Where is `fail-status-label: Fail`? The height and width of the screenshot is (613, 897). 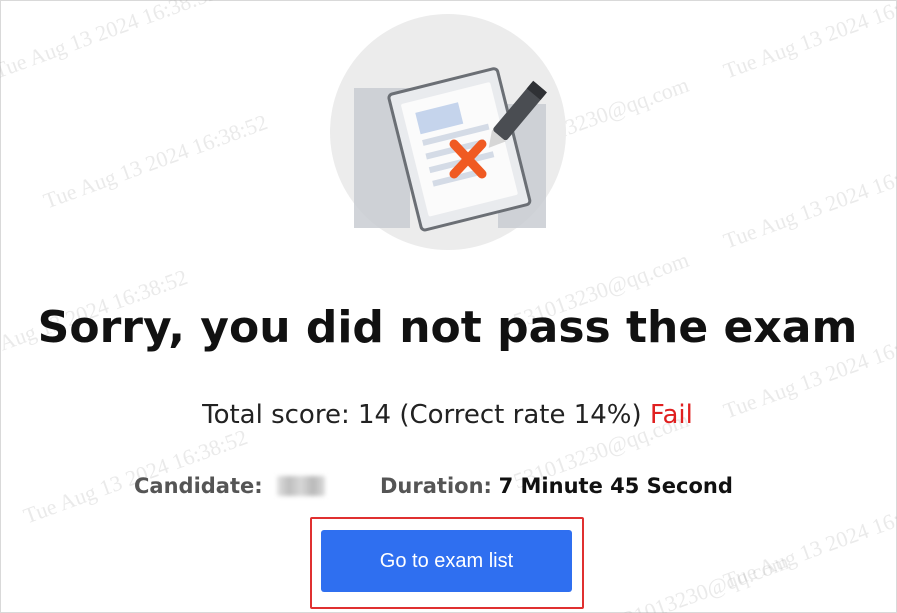
fail-status-label: Fail is located at coordinates (671, 415).